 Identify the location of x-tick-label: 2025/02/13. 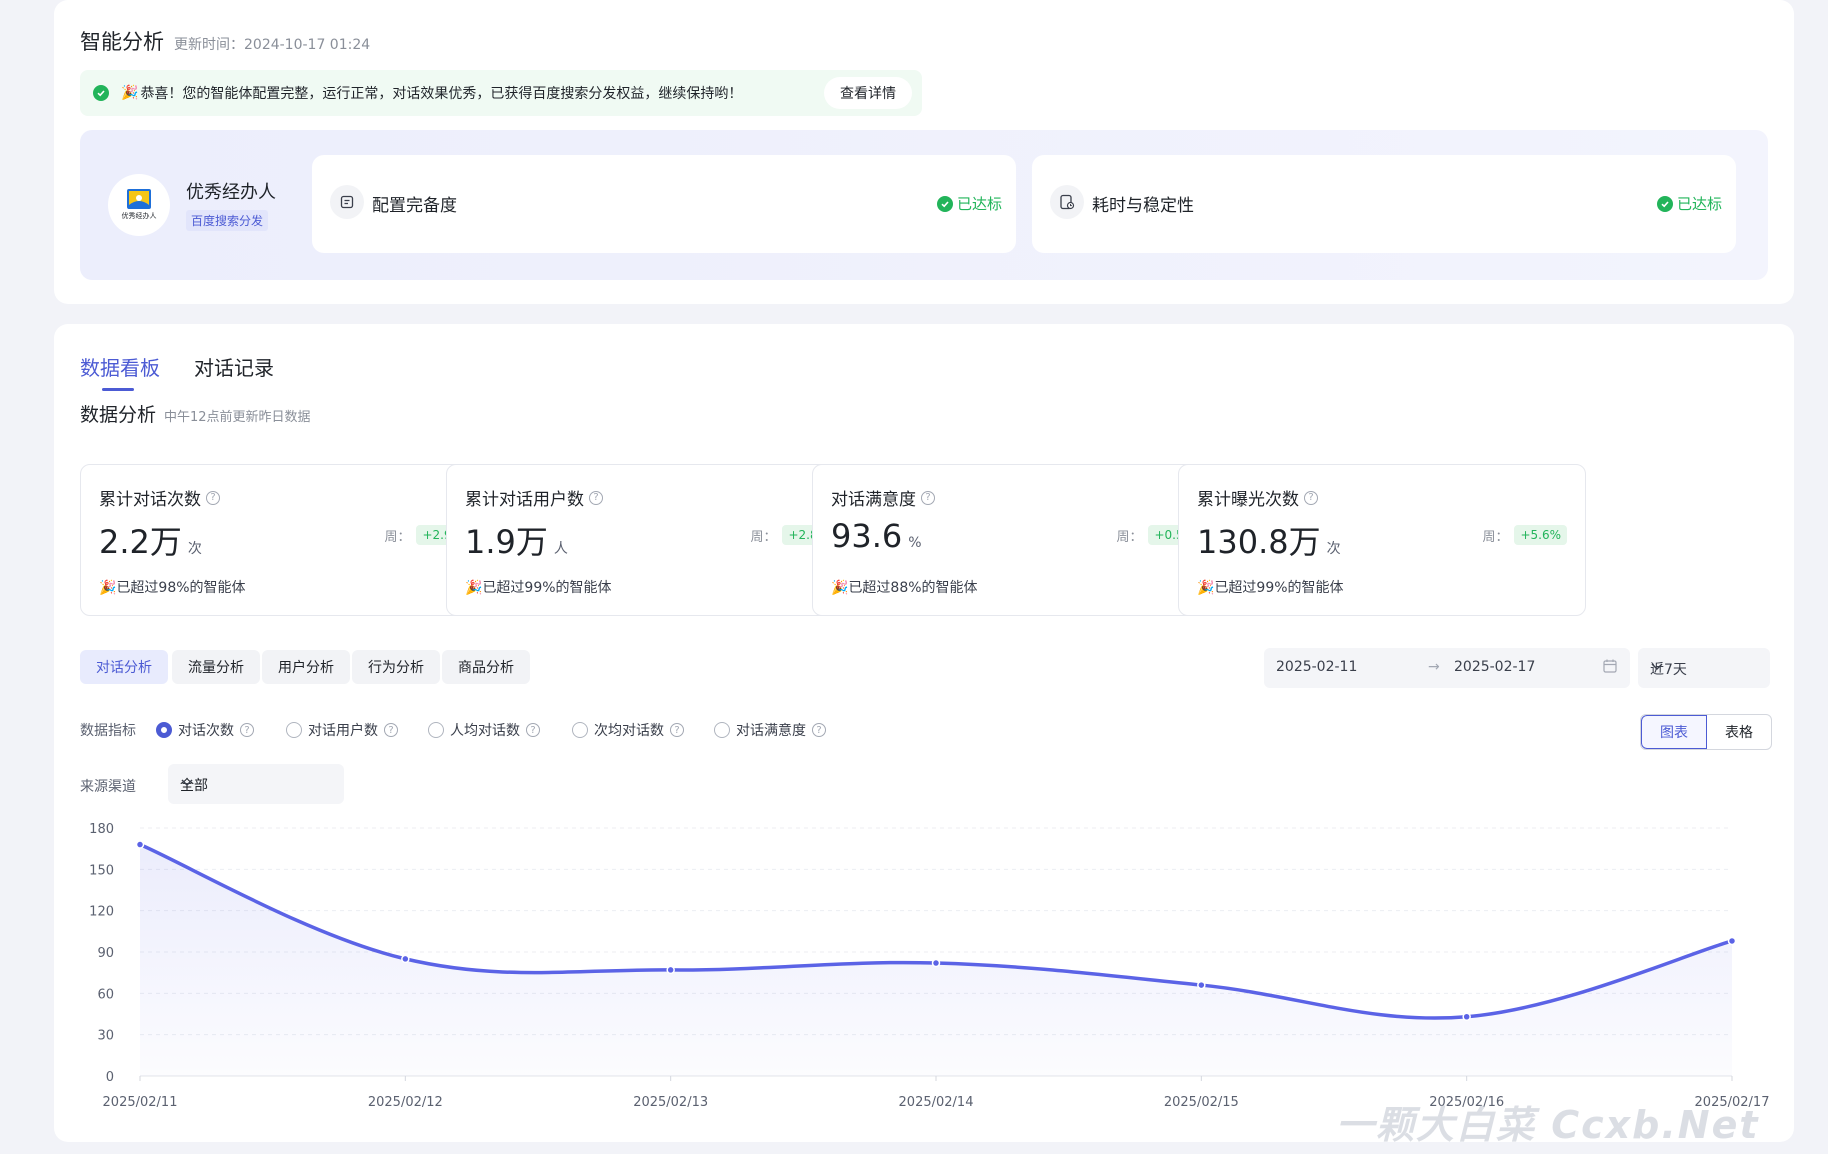
(670, 1102).